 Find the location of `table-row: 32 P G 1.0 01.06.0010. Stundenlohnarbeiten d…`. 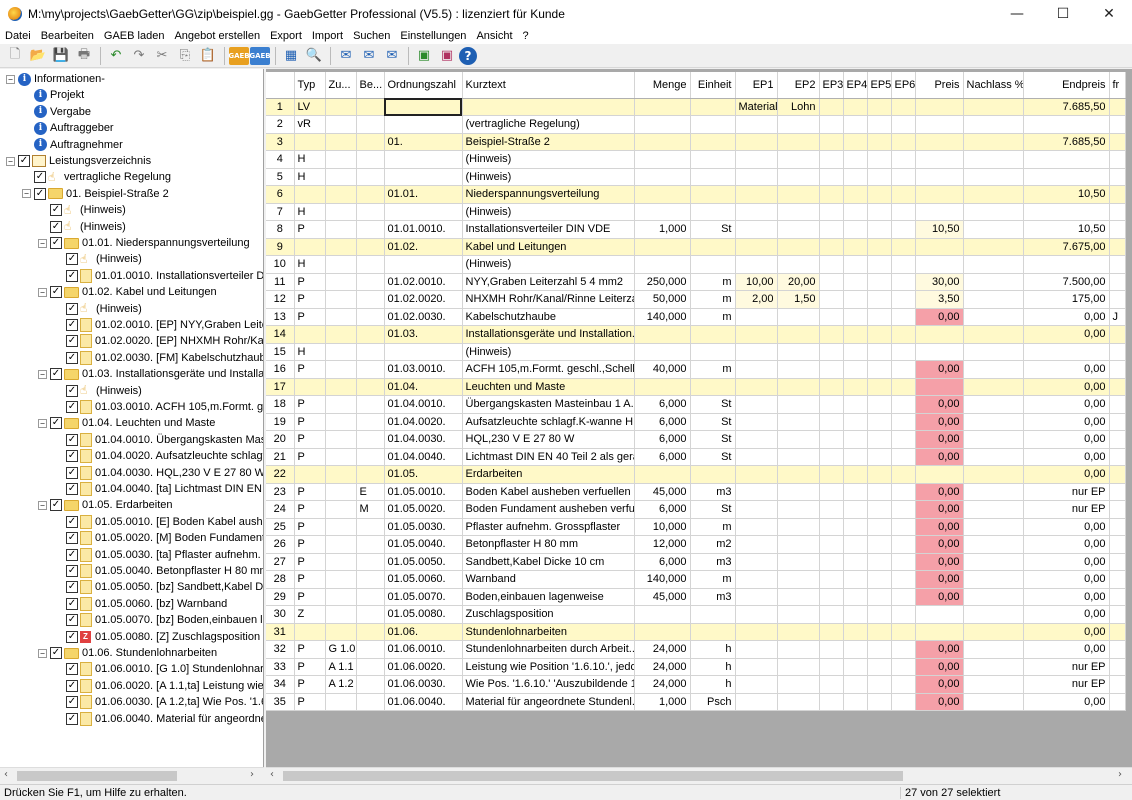

table-row: 32 P G 1.0 01.06.0010. Stundenlohnarbeiten d… is located at coordinates (696, 649).